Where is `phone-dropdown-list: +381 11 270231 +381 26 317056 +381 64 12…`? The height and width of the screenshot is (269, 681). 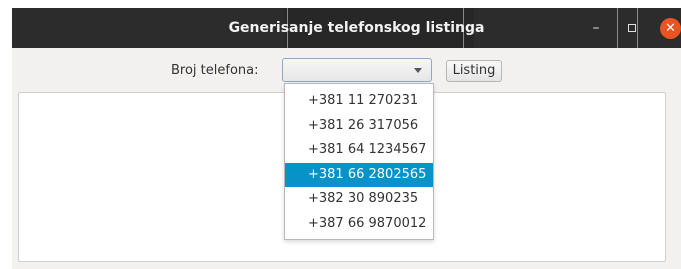 phone-dropdown-list: +381 11 270231 +381 26 317056 +381 64 12… is located at coordinates (359, 161).